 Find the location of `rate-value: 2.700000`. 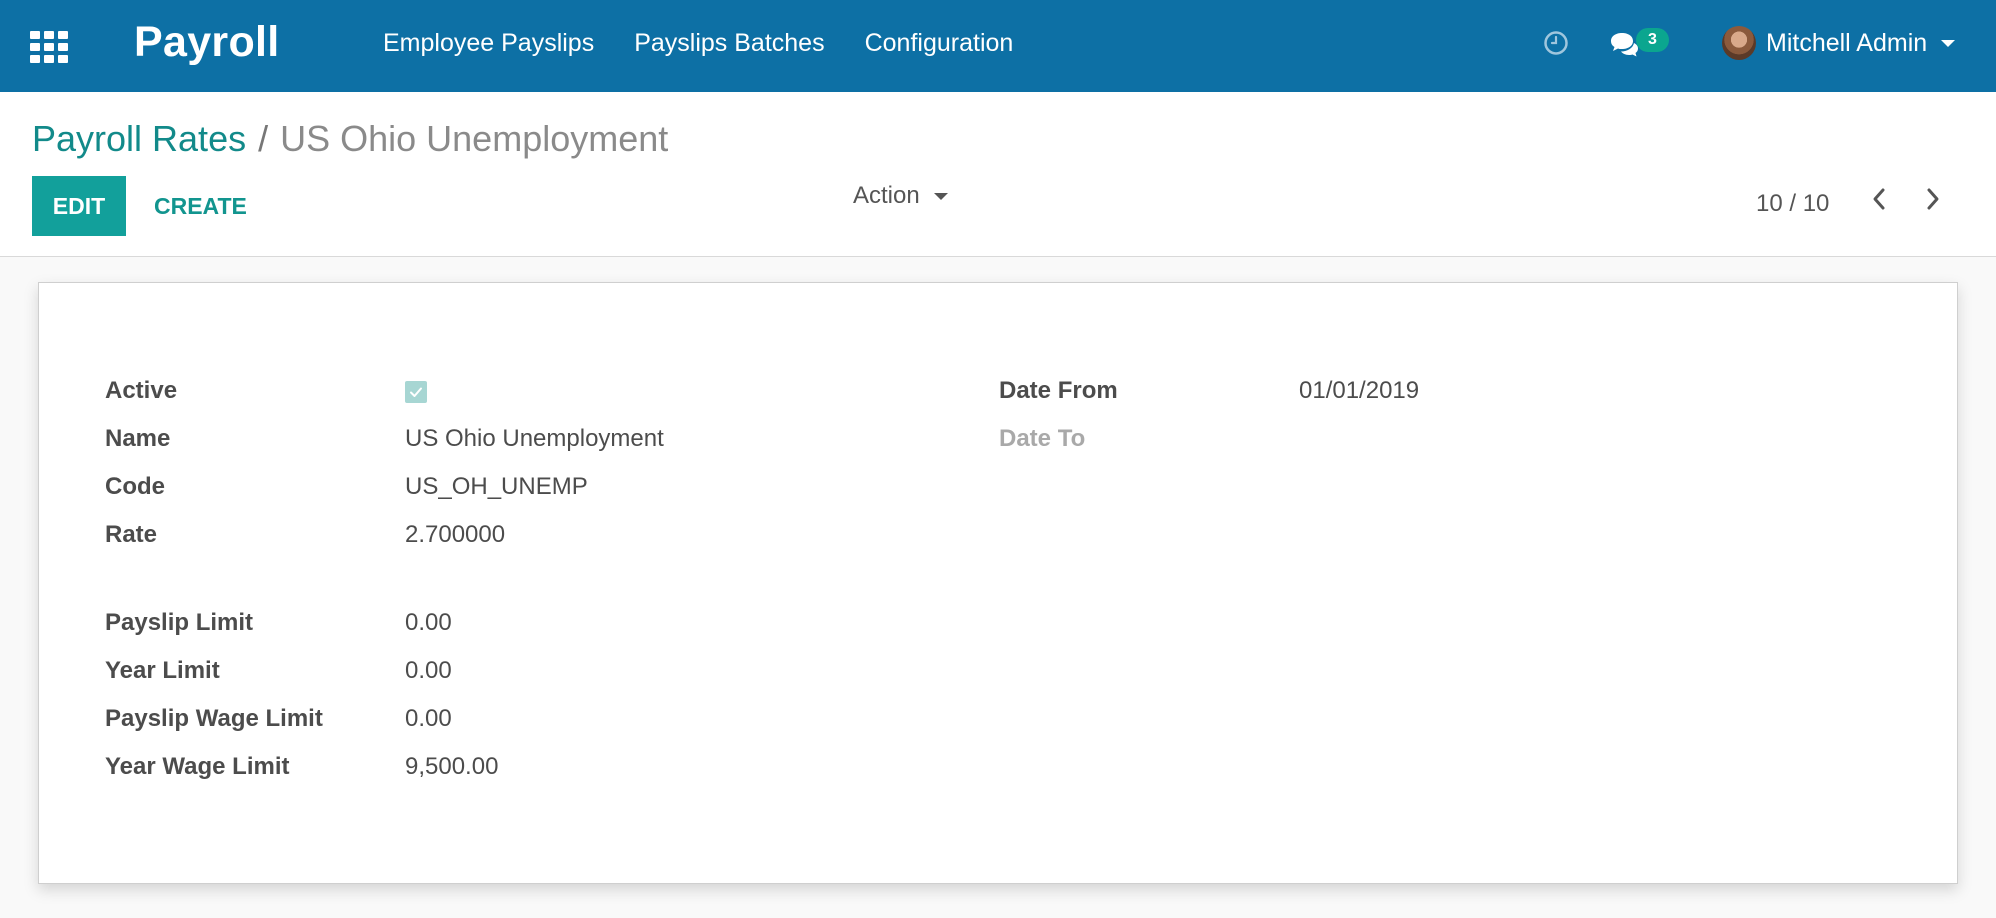

rate-value: 2.700000 is located at coordinates (455, 534).